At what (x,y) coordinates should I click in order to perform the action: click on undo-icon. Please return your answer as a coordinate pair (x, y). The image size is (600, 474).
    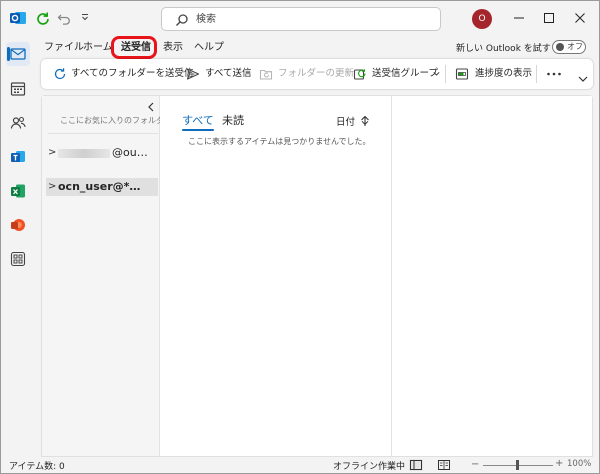
    Looking at the image, I should click on (64, 19).